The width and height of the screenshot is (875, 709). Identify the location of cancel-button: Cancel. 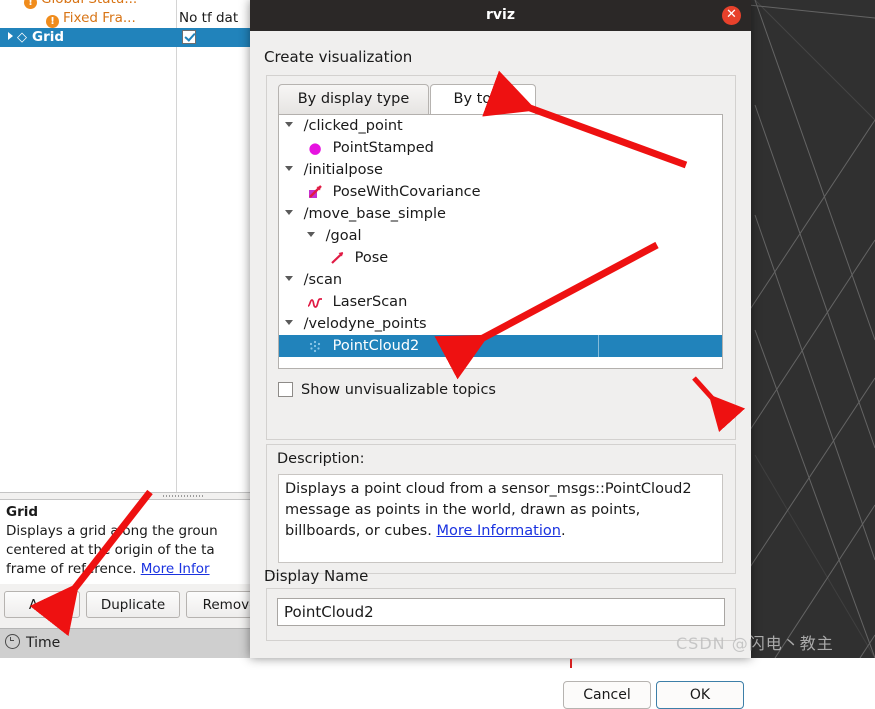
(607, 695).